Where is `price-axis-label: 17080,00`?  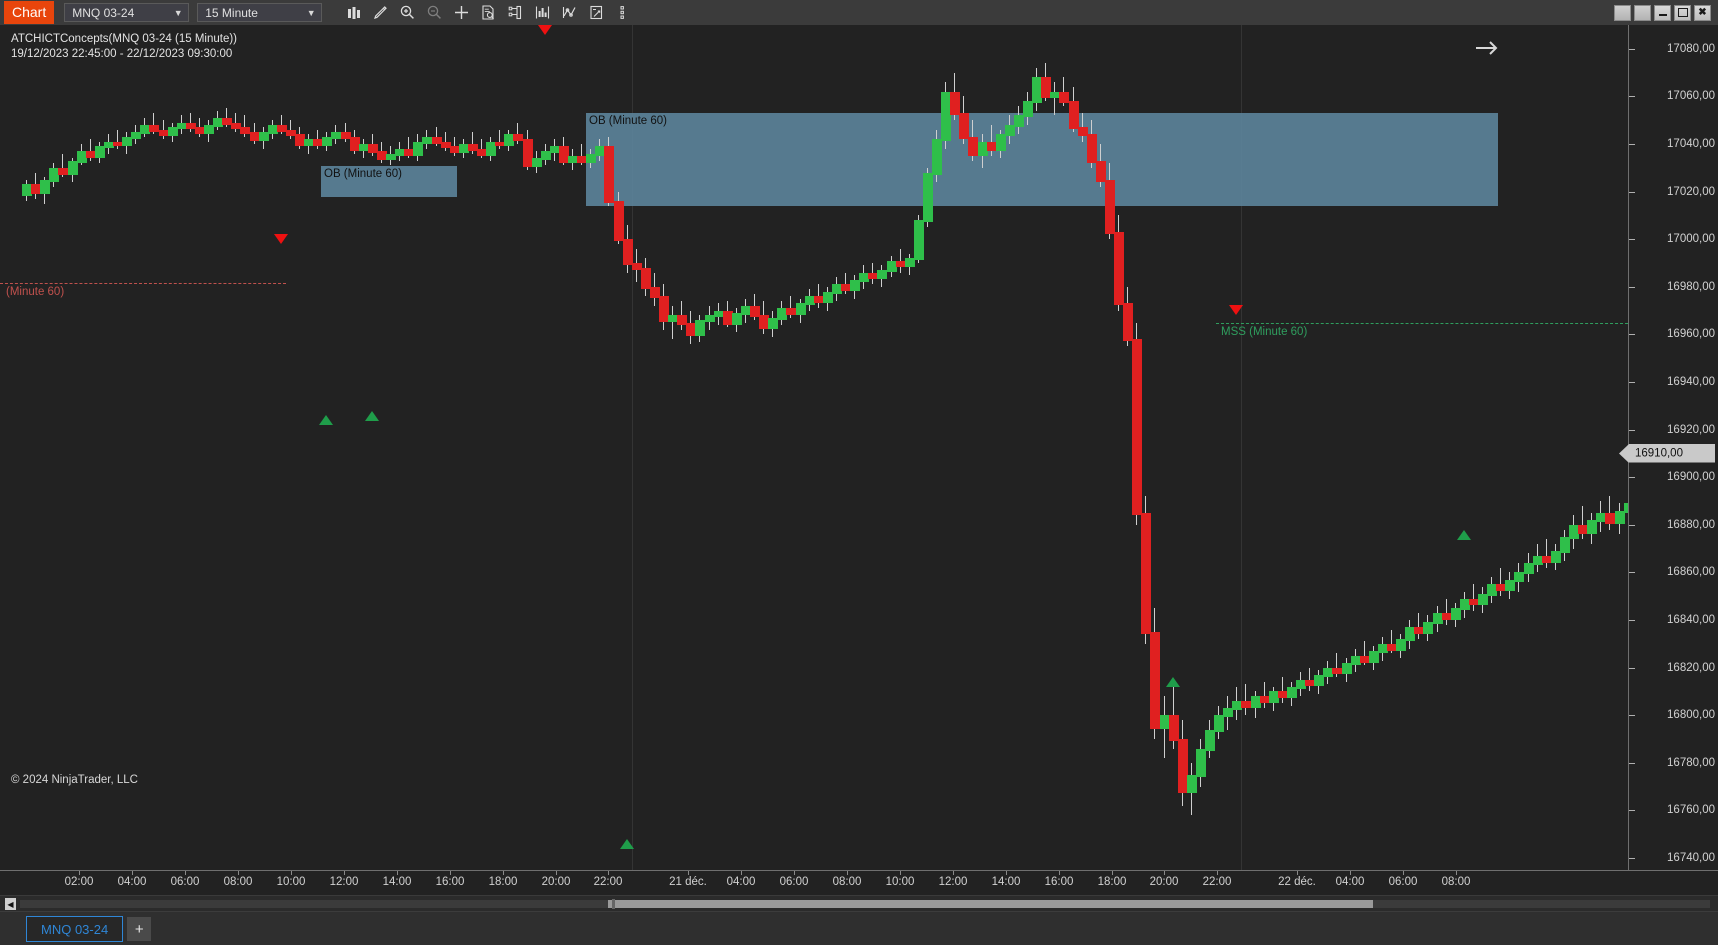 price-axis-label: 17080,00 is located at coordinates (1691, 48).